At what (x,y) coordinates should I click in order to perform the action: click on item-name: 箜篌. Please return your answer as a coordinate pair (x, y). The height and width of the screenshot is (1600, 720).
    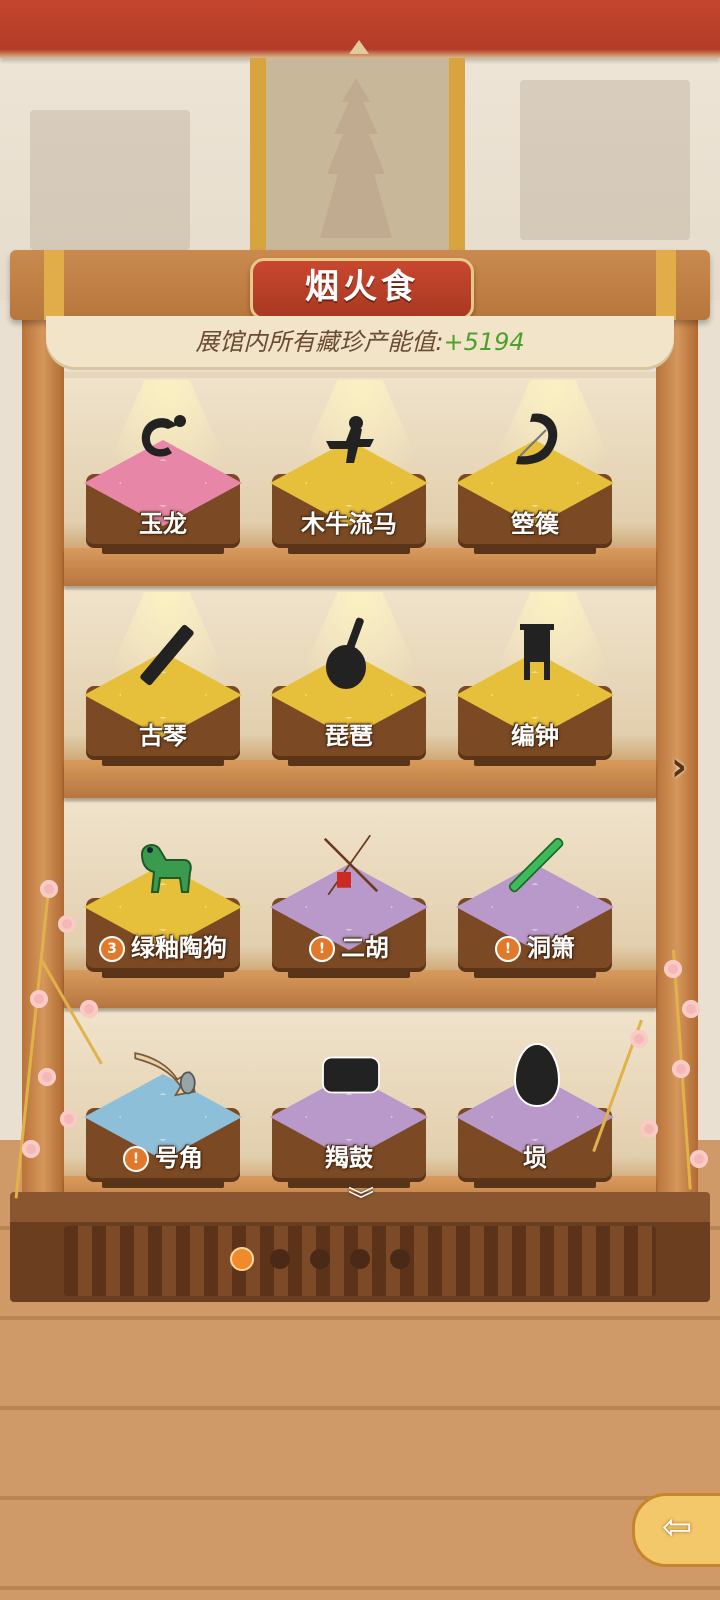
    Looking at the image, I should click on (535, 524).